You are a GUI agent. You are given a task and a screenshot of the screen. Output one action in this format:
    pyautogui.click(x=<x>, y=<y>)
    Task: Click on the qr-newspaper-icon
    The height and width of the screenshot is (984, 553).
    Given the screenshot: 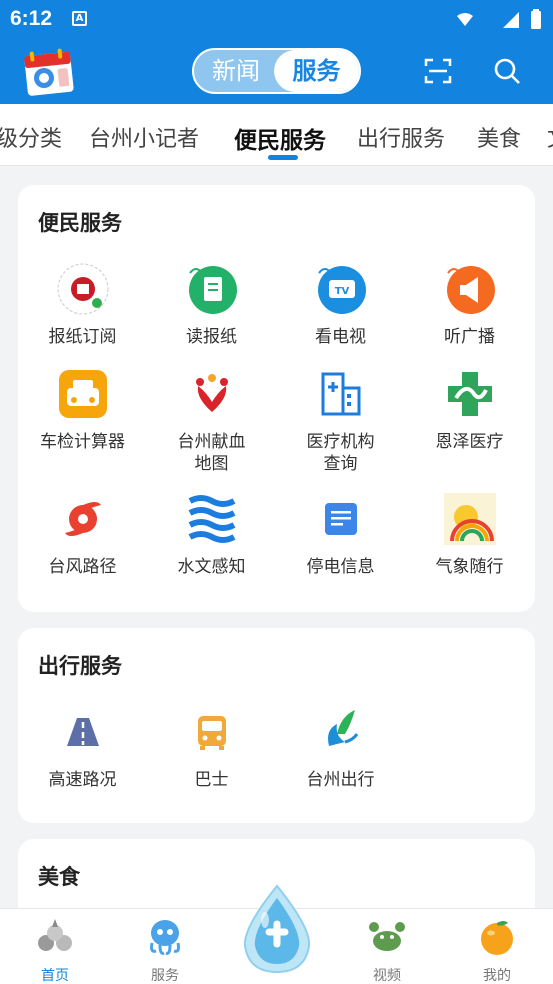 What is the action you would take?
    pyautogui.click(x=82, y=289)
    